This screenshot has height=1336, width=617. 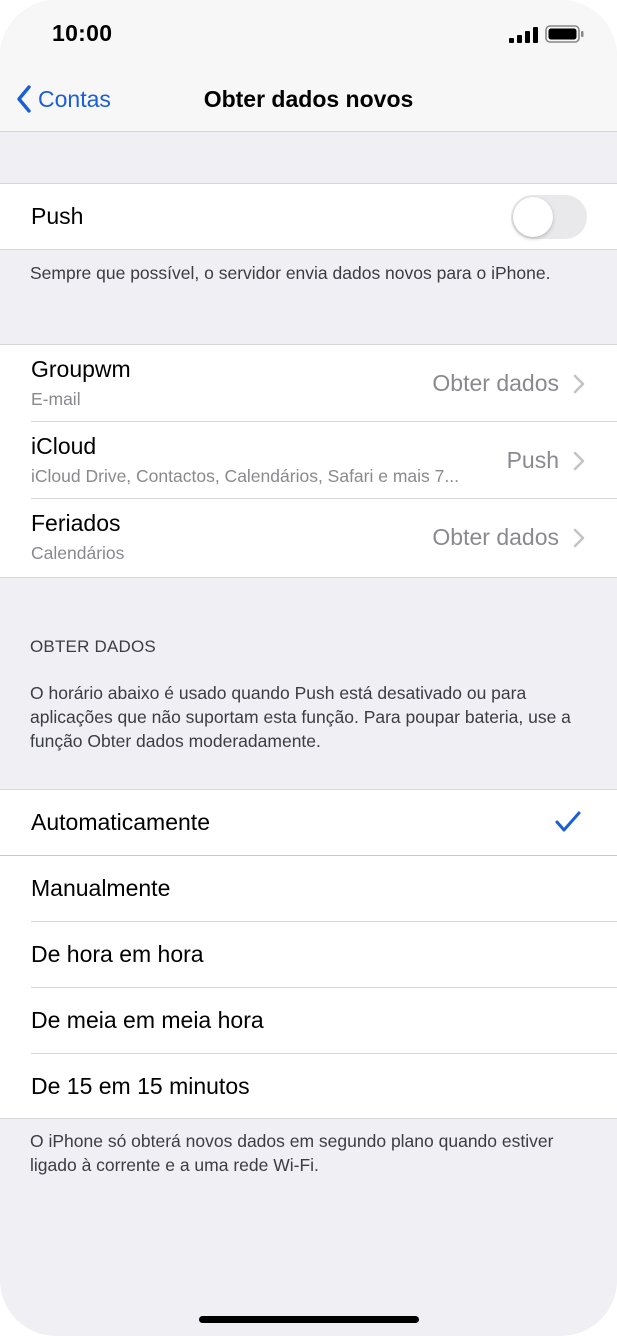 I want to click on option-row-manualmente: Manualmente, so click(x=308, y=889).